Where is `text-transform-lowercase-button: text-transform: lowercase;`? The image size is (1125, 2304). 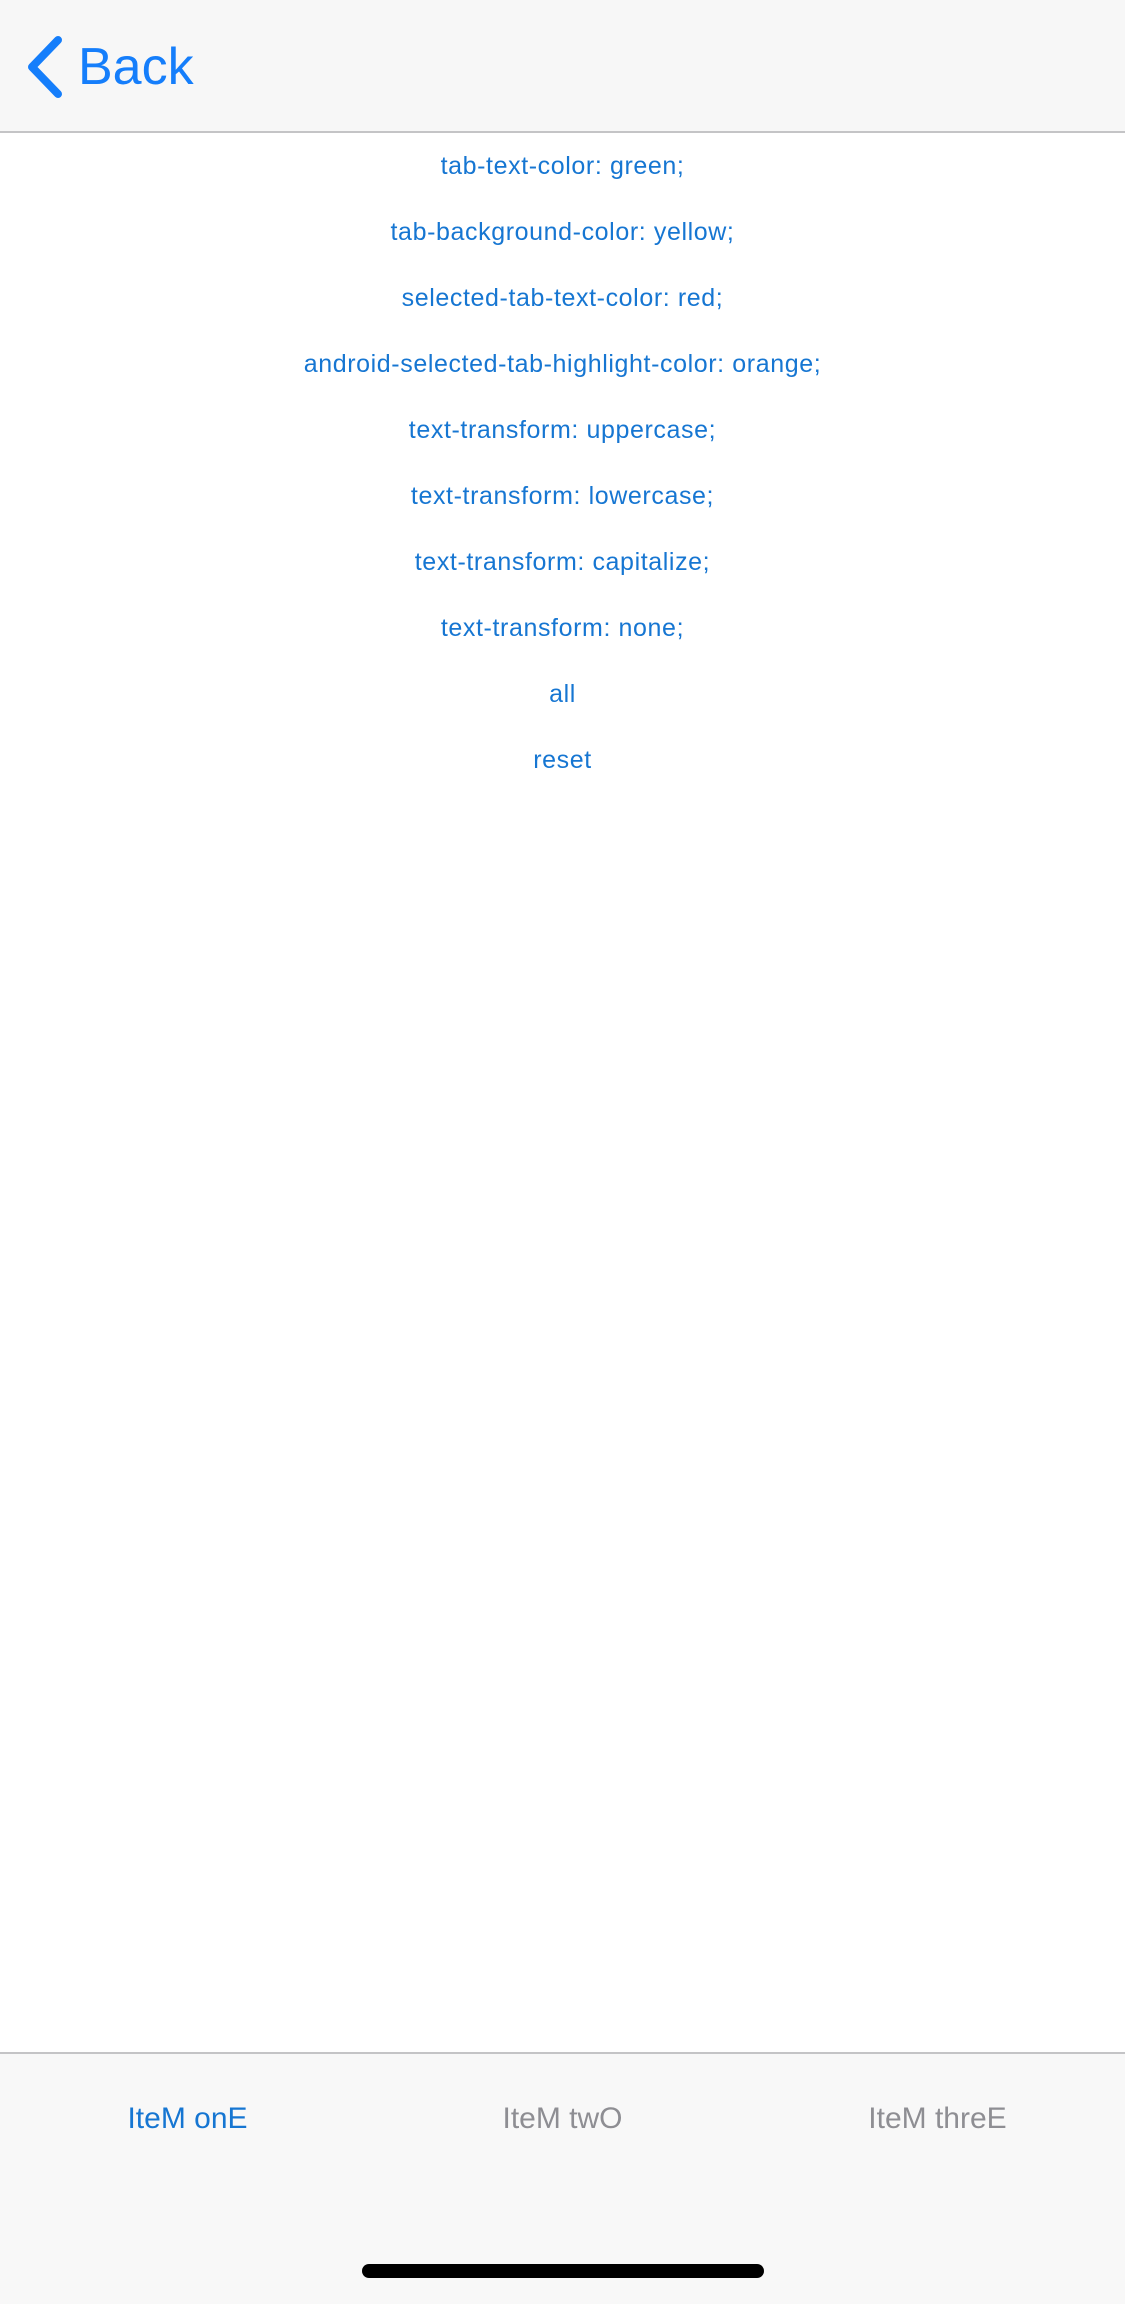
text-transform-lowercase-button: text-transform: lowercase; is located at coordinates (562, 496).